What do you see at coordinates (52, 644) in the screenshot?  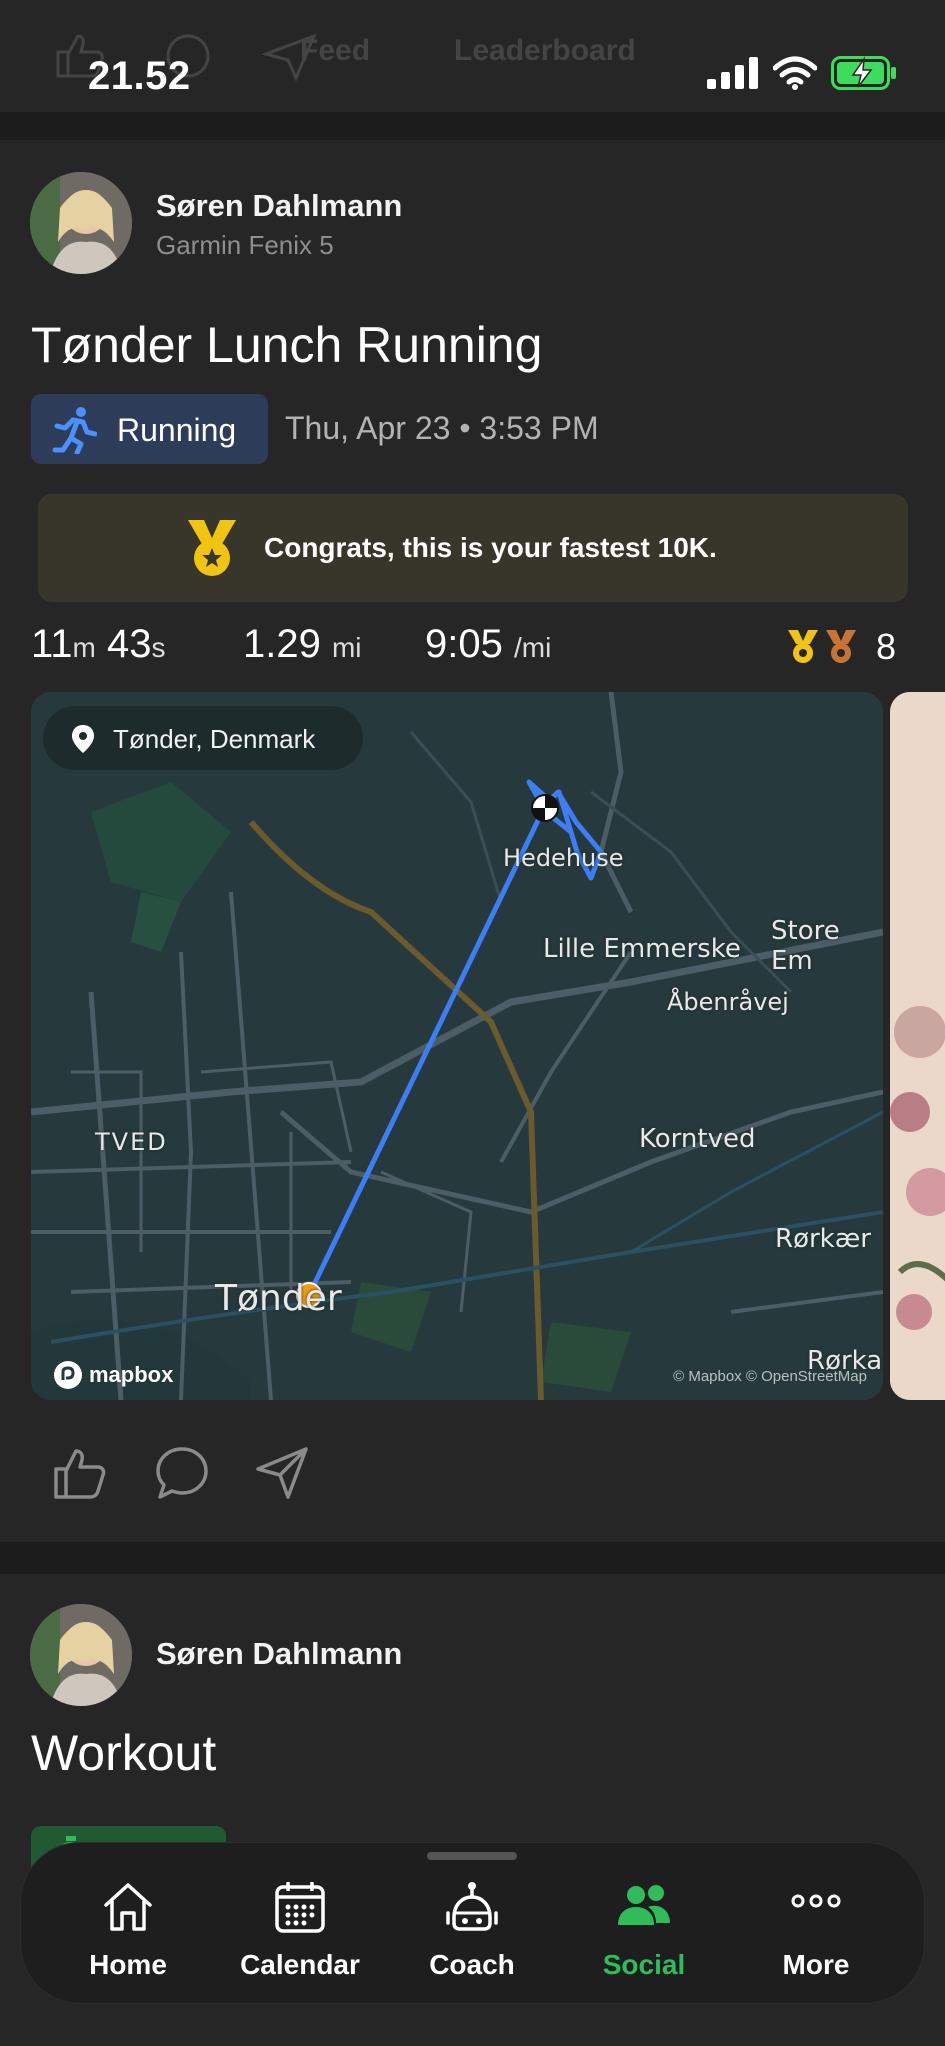 I see `duration-minutes: 11` at bounding box center [52, 644].